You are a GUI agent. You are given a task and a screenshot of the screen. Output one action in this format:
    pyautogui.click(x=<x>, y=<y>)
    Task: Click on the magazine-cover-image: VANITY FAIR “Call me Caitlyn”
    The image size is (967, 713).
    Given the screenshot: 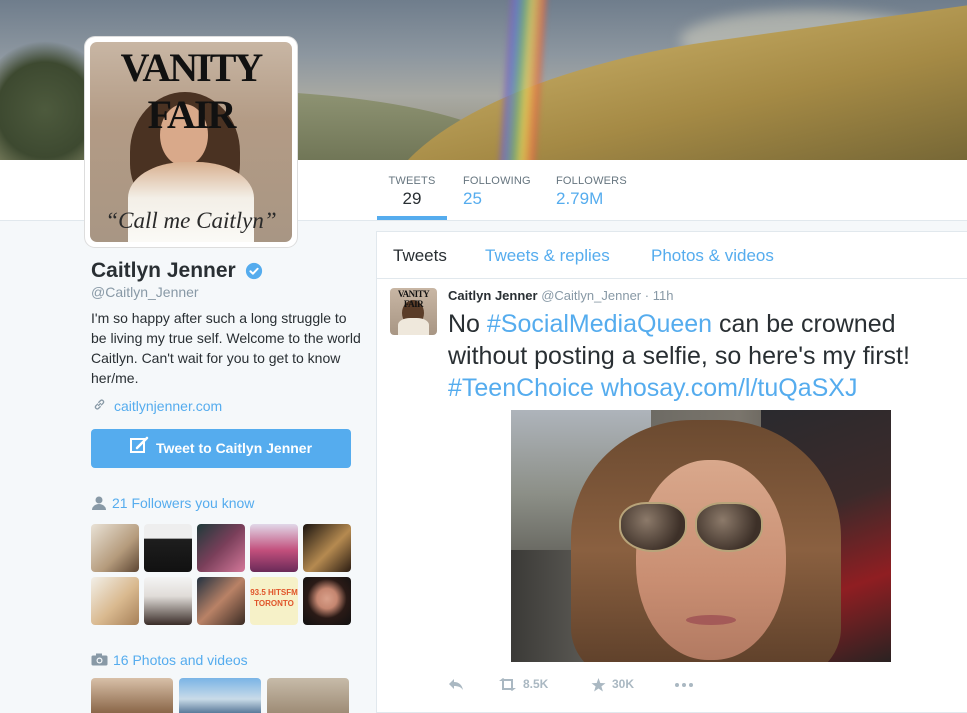 What is the action you would take?
    pyautogui.click(x=191, y=142)
    